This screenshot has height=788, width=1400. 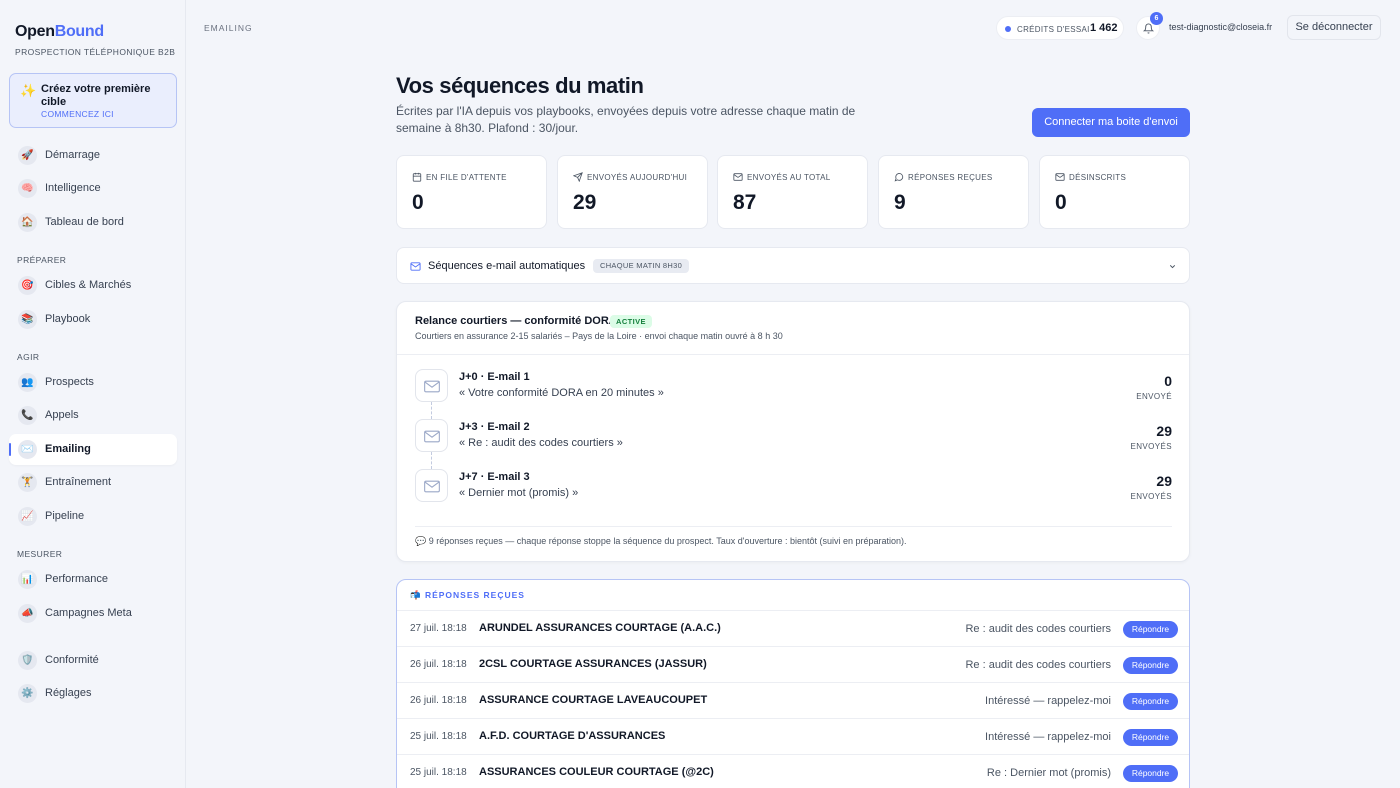 What do you see at coordinates (27, 188) in the screenshot?
I see `brain-icon: 🧠` at bounding box center [27, 188].